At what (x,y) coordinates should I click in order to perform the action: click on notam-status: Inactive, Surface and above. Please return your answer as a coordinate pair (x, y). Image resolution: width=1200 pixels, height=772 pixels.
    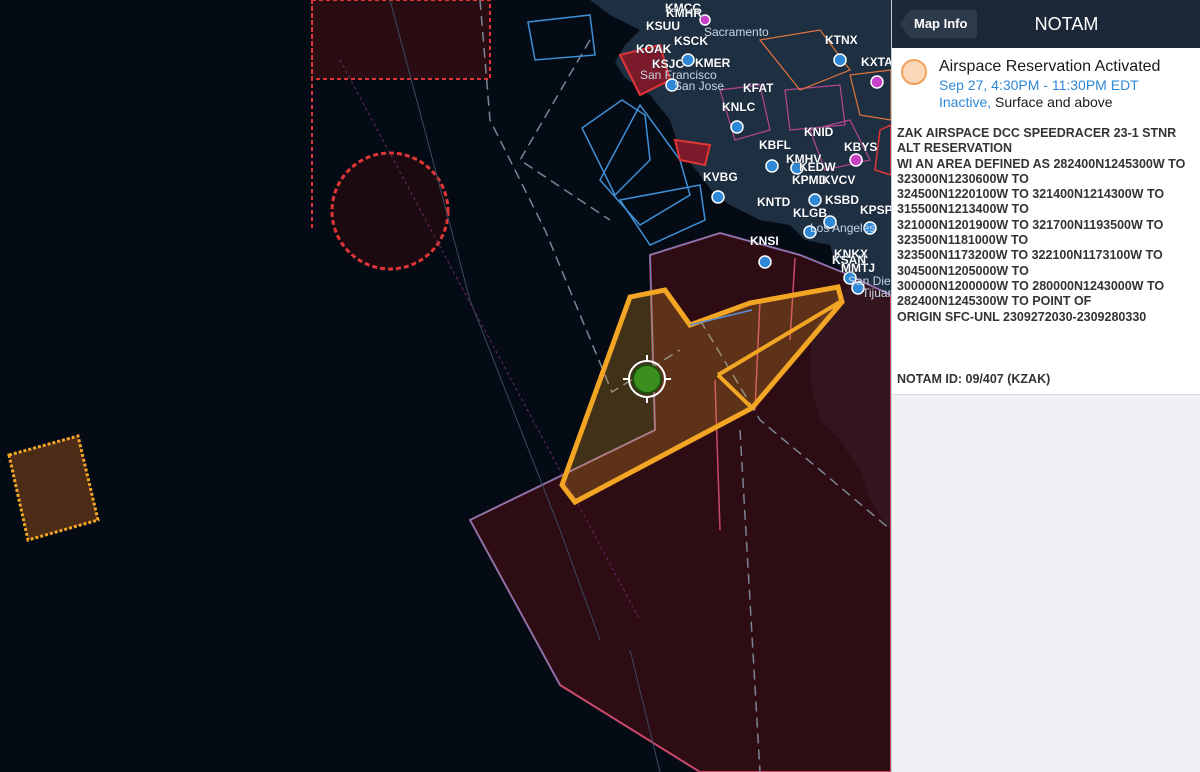
    Looking at the image, I should click on (1026, 102).